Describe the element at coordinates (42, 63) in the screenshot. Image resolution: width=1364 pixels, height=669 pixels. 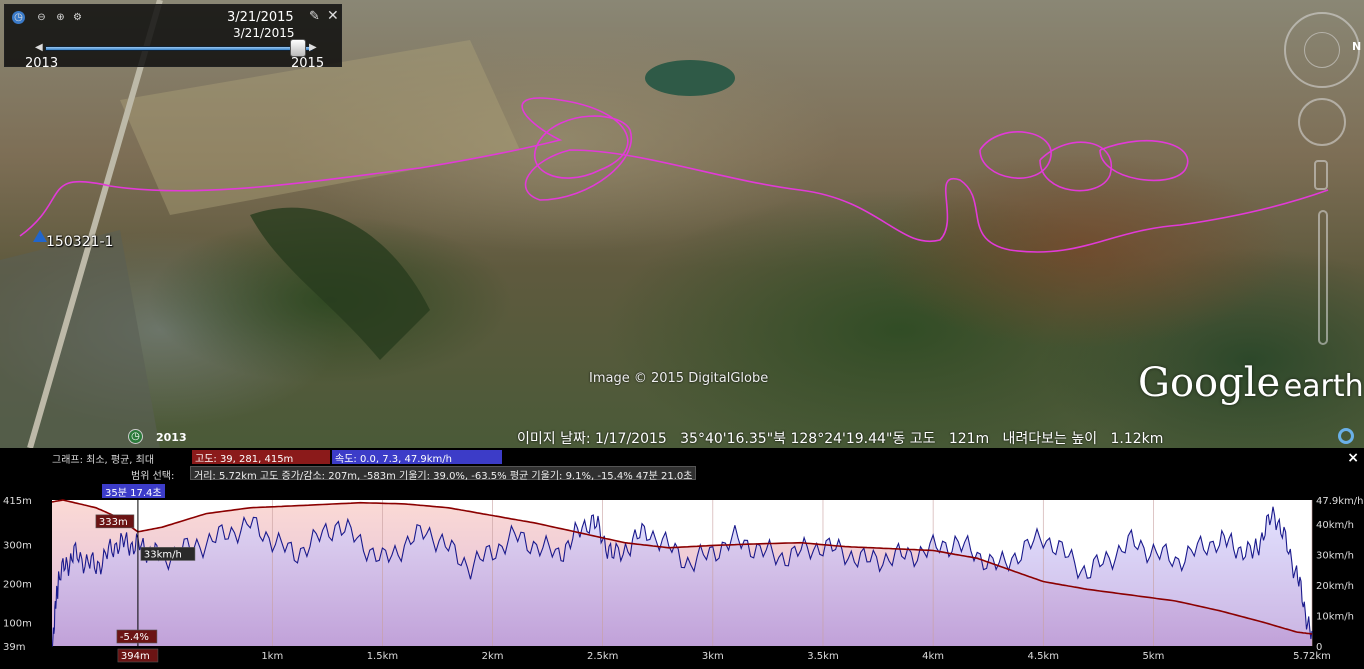
I see `start-year: 2013` at that location.